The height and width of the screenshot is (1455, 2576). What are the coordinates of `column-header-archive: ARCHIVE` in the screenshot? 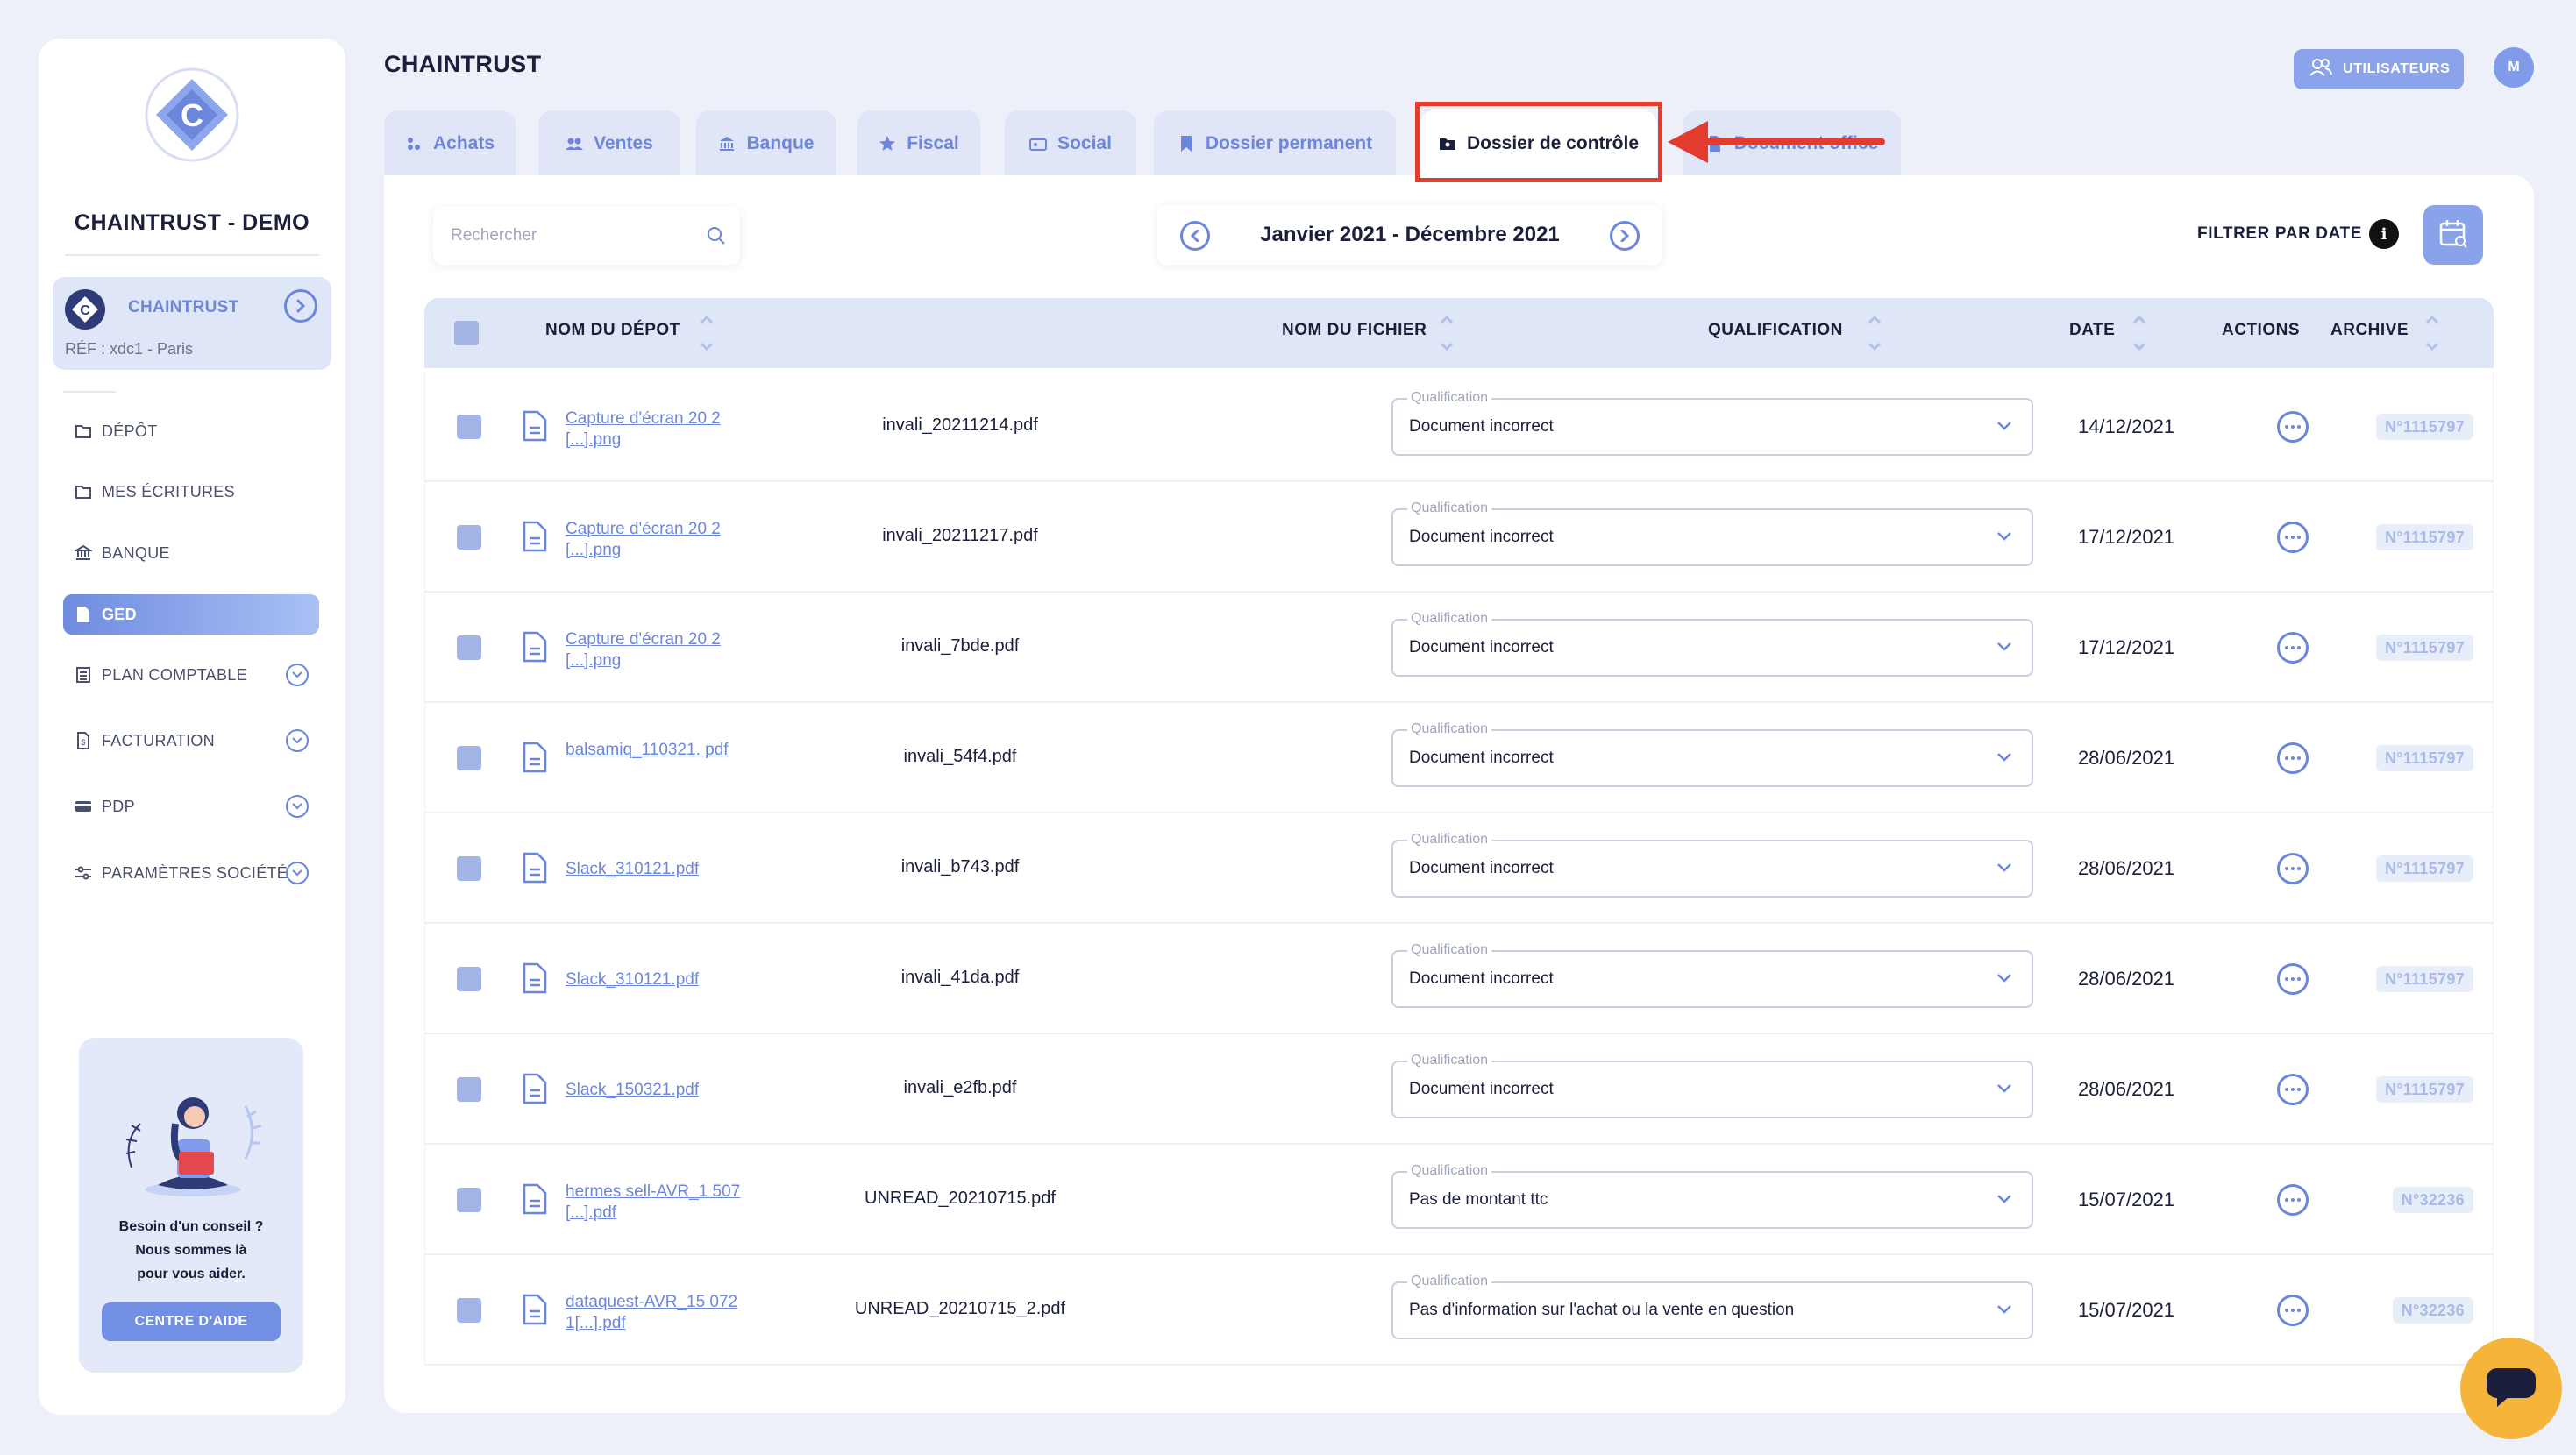 It's located at (2369, 330).